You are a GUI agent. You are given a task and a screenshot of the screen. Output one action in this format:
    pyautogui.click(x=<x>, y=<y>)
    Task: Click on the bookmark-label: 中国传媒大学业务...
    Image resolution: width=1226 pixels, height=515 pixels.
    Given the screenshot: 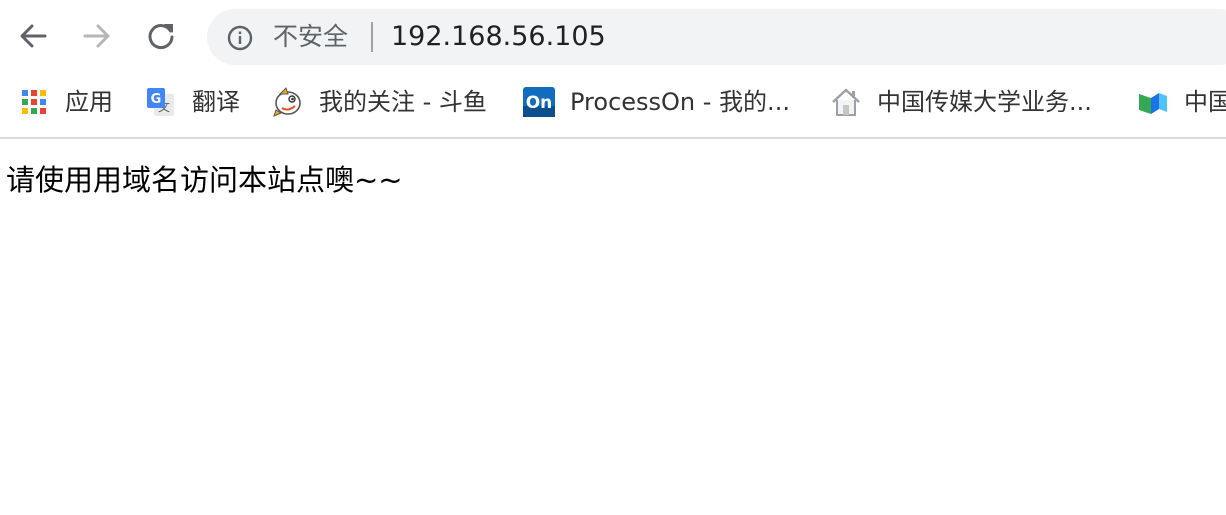 What is the action you would take?
    pyautogui.click(x=984, y=102)
    